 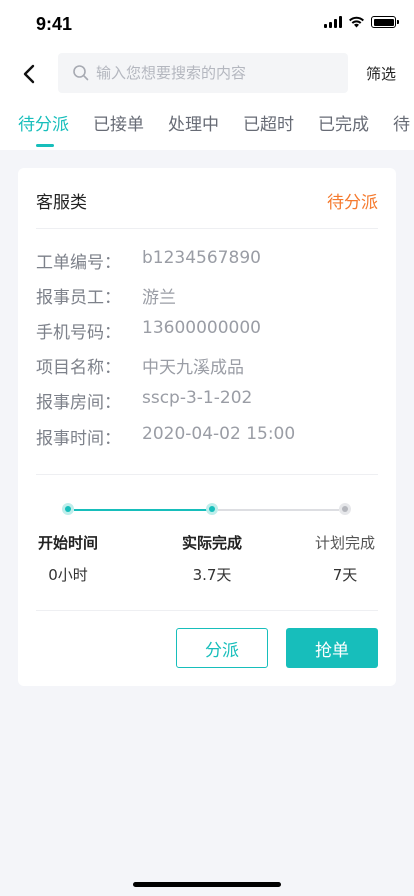 What do you see at coordinates (278, 510) in the screenshot?
I see `progress-line-remaining` at bounding box center [278, 510].